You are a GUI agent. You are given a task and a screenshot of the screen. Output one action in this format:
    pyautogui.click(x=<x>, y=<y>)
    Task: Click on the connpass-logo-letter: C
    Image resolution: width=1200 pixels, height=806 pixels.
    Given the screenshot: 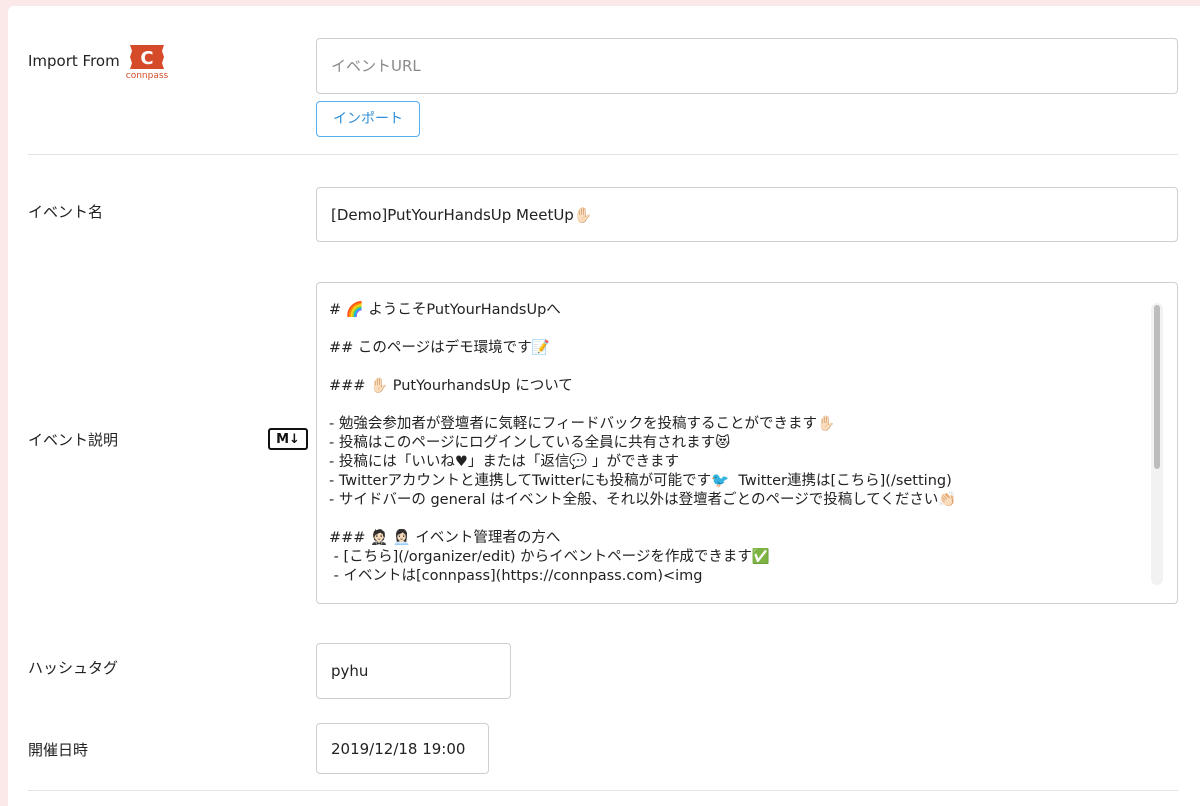 What is the action you would take?
    pyautogui.click(x=146, y=58)
    